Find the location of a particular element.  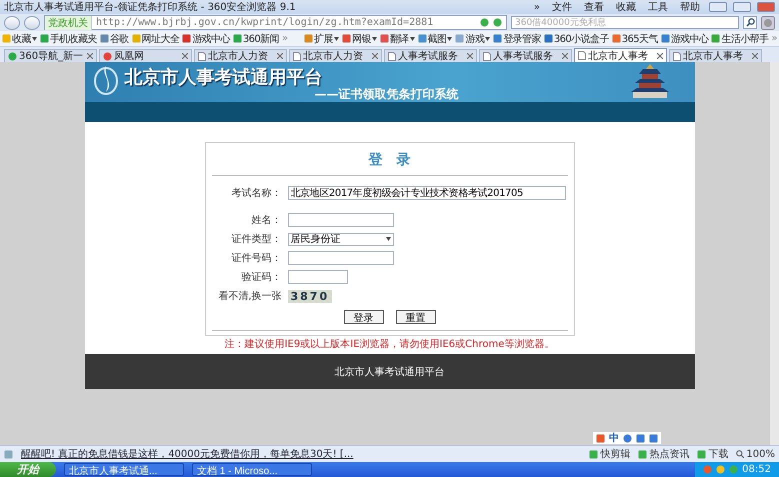

search-field: 360借40000元免利息 is located at coordinates (625, 22).